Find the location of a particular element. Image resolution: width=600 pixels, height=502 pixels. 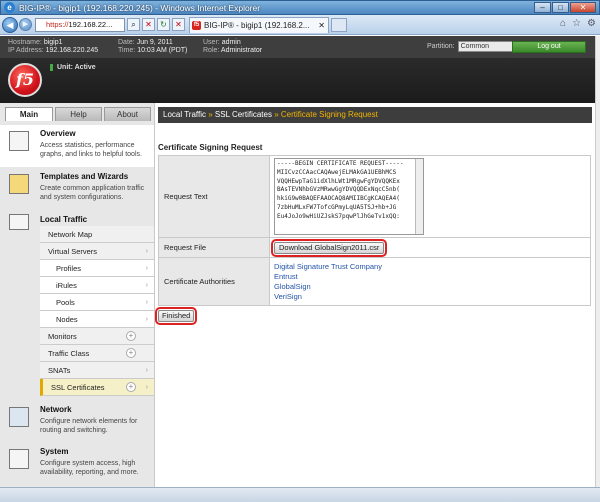

nav-network-map: Network Map is located at coordinates (97, 234).